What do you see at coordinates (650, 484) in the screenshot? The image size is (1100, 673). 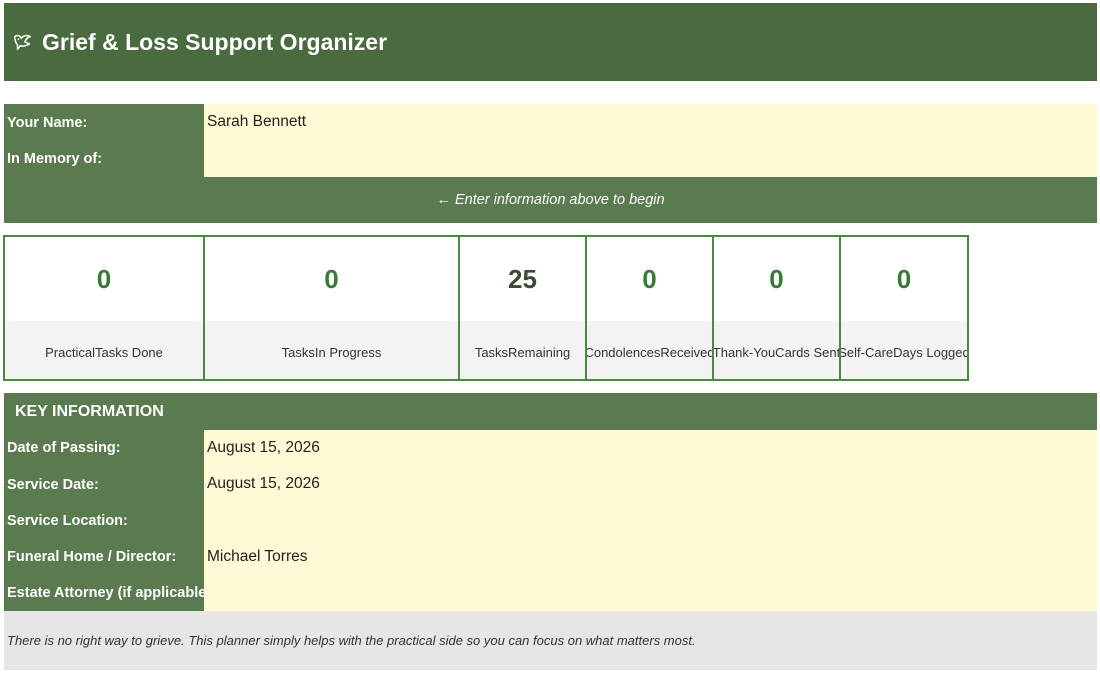 I see `service-date-field: August 15, 2026` at bounding box center [650, 484].